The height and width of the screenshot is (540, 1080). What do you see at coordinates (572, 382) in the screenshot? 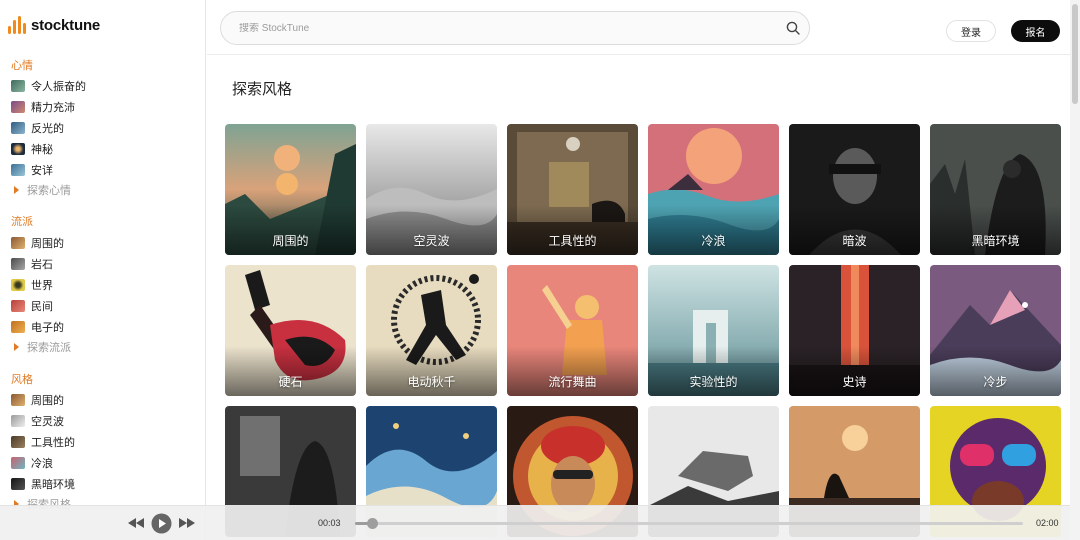
I see `card-label: 流行舞曲` at bounding box center [572, 382].